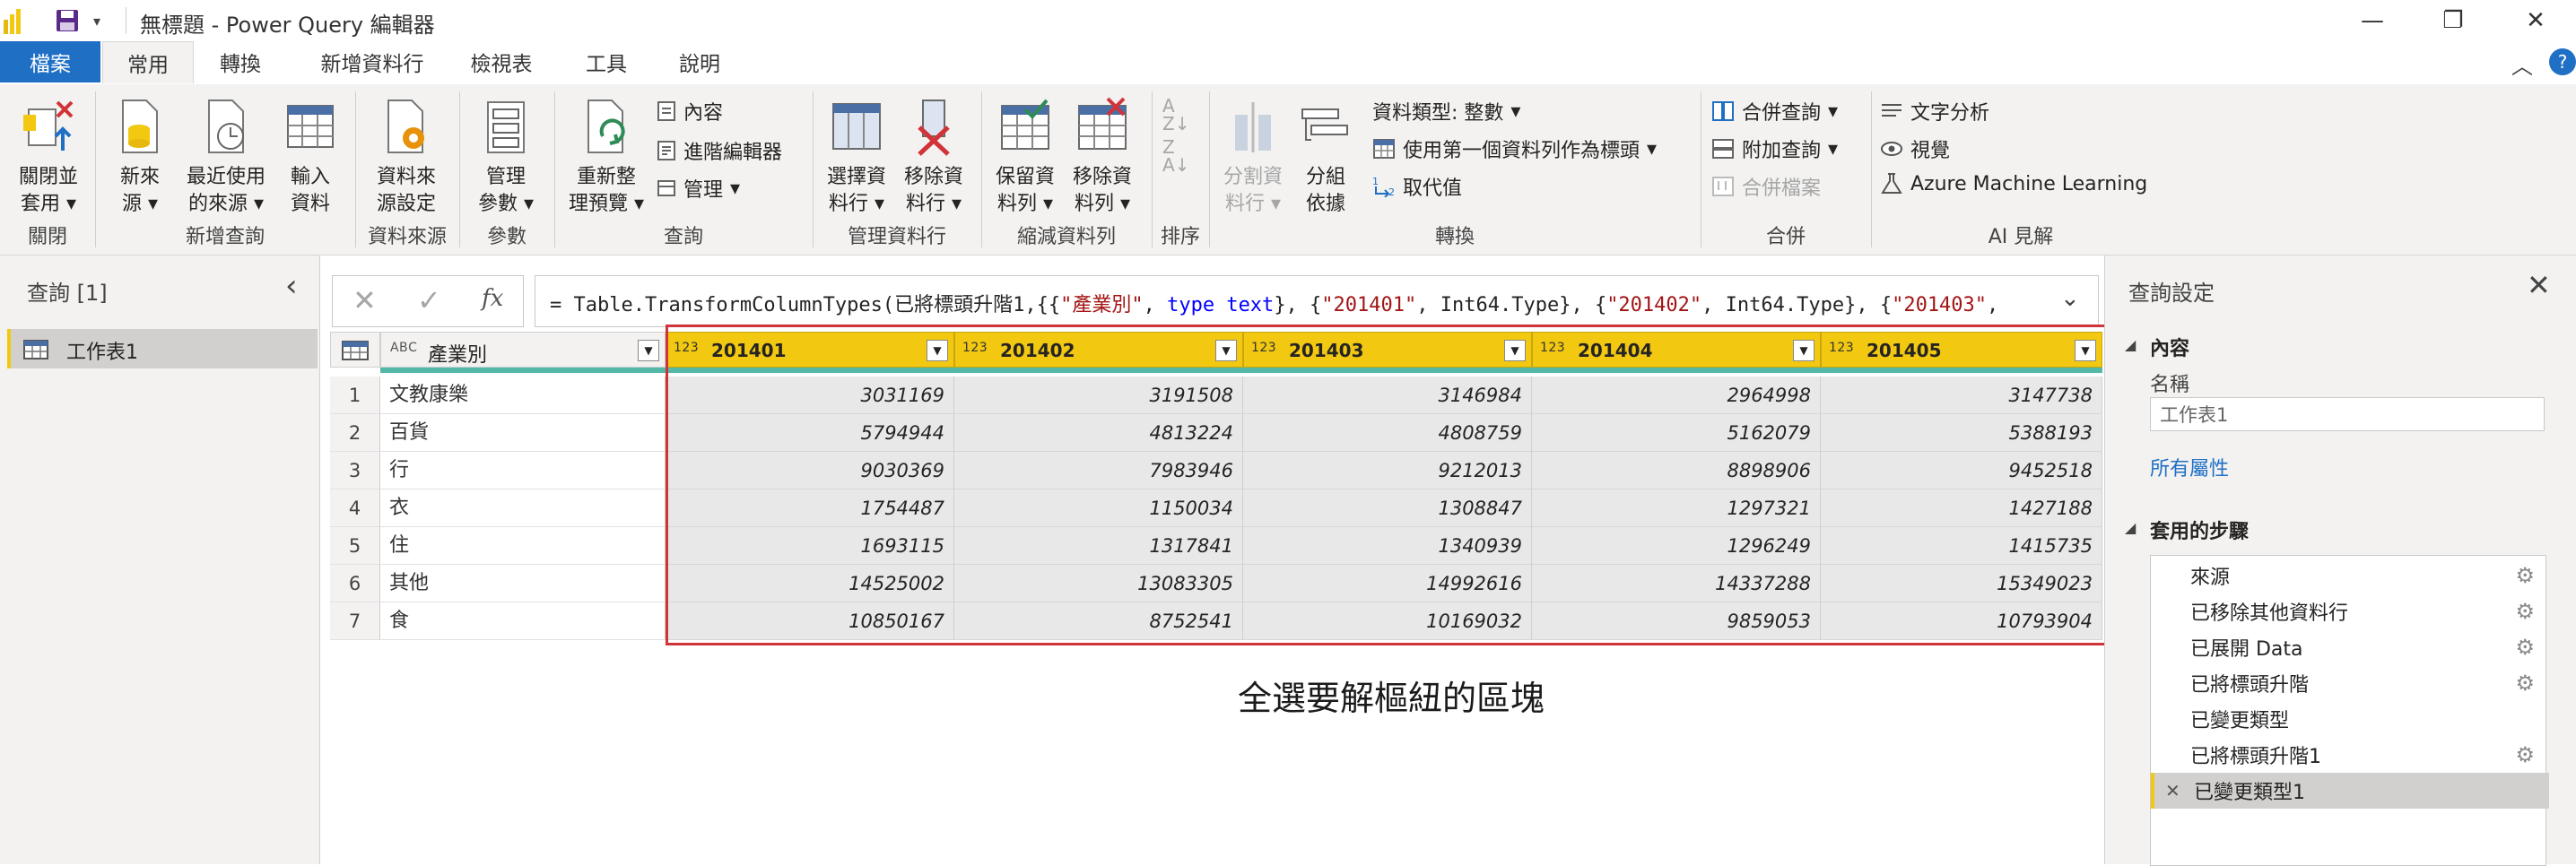 This screenshot has height=866, width=2576. What do you see at coordinates (2172, 790) in the screenshot?
I see `delete-step-icon: ✕` at bounding box center [2172, 790].